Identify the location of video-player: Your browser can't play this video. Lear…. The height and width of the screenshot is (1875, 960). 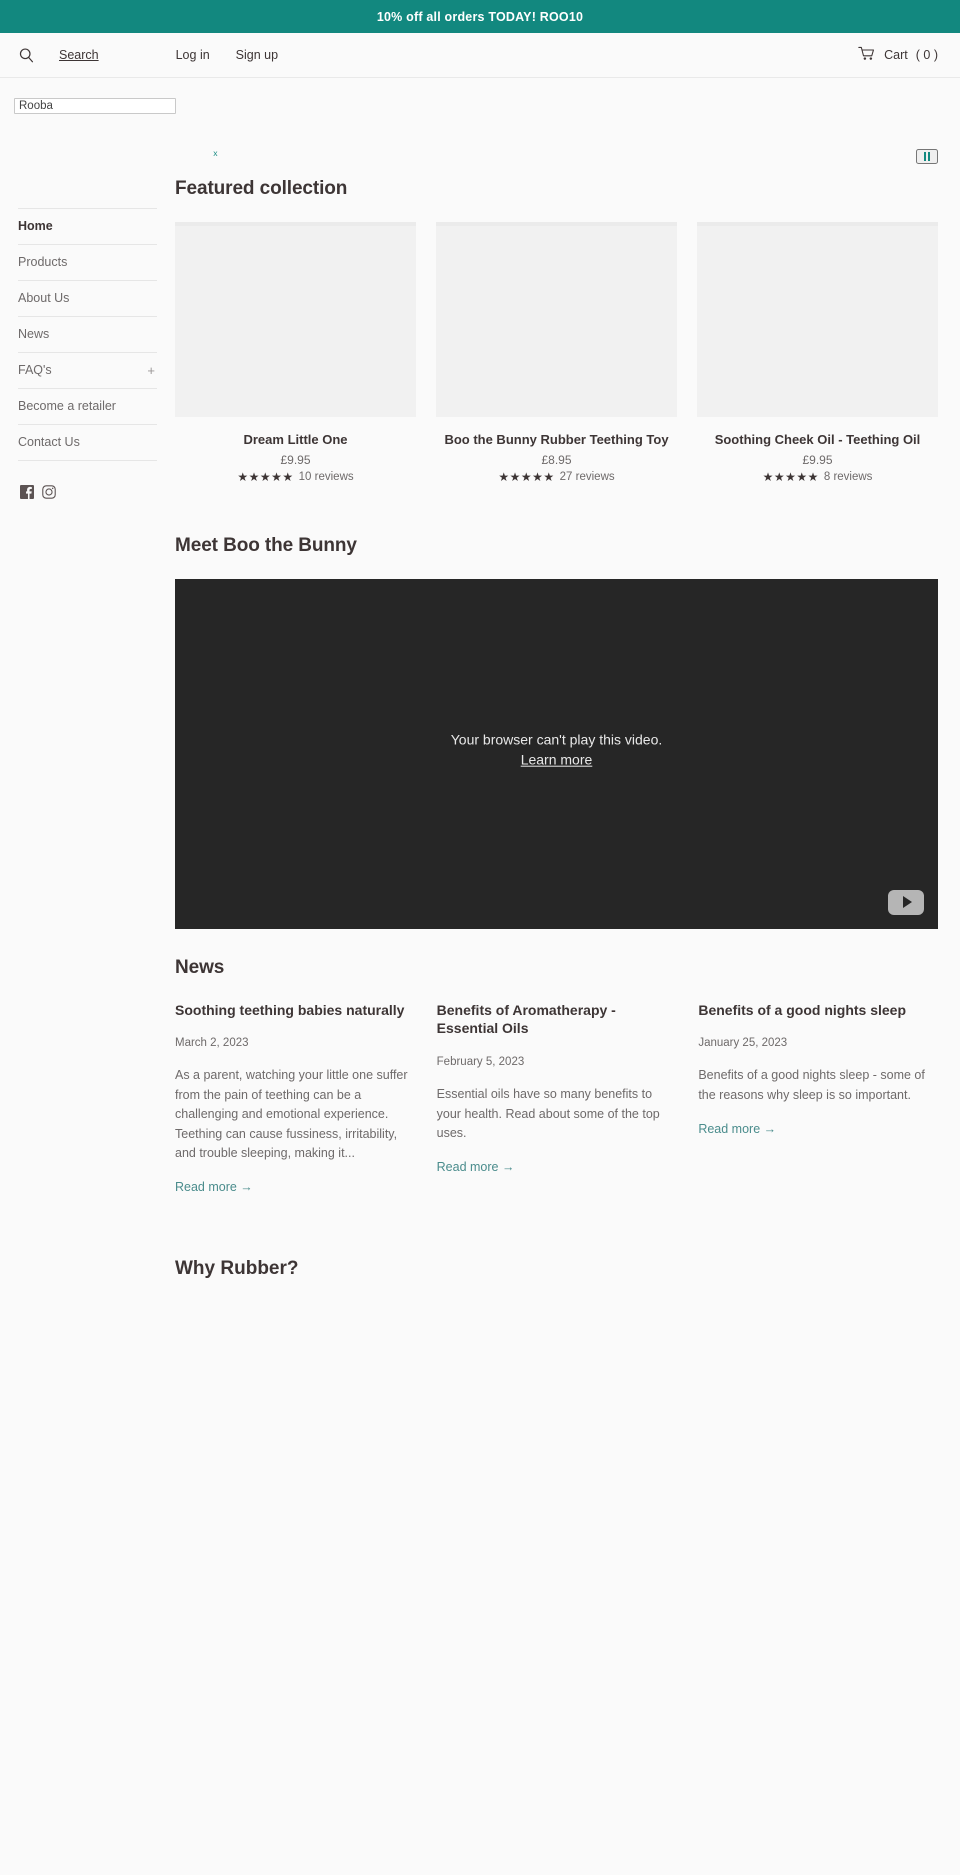
(556, 753).